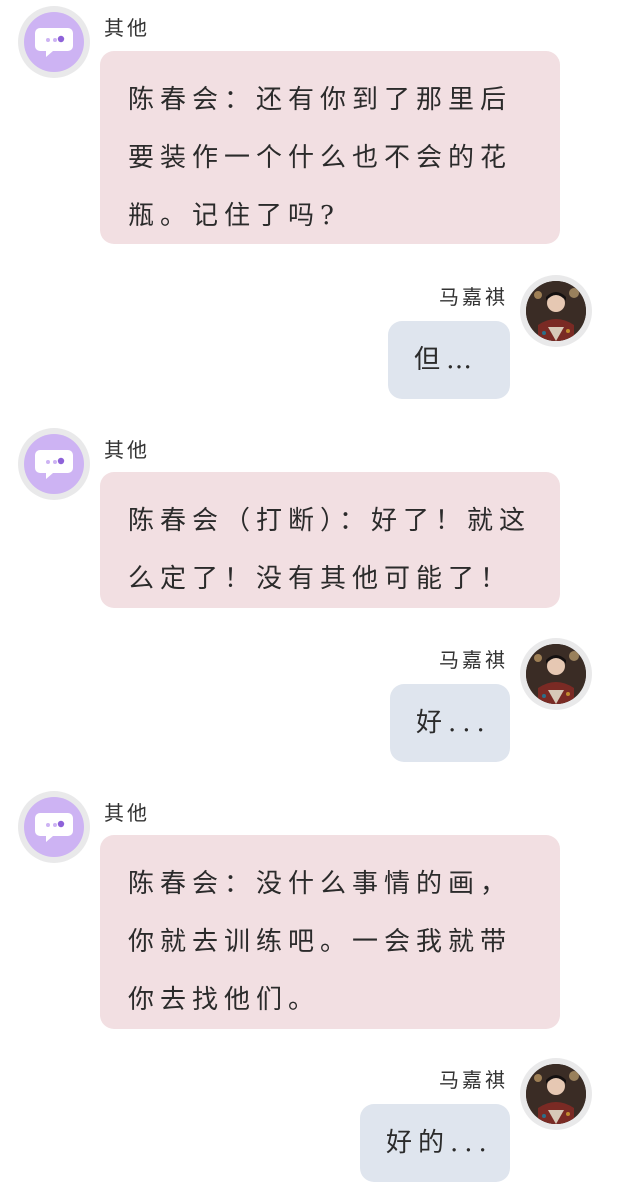 This screenshot has width=640, height=1185. I want to click on message-bubble: 陈春会：还有你到了那里后要装作一个什么也不会的花瓶。记住了吗?, so click(330, 147).